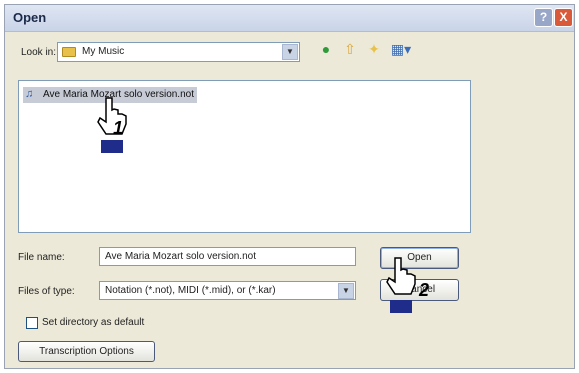 The width and height of the screenshot is (579, 373). What do you see at coordinates (86, 351) in the screenshot?
I see `transcription-options-button: Transcription Options` at bounding box center [86, 351].